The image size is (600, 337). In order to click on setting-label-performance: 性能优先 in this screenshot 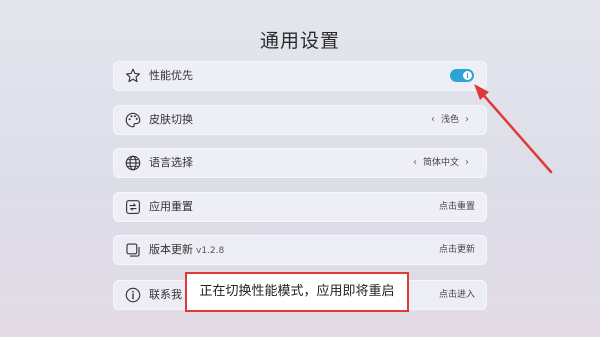, I will do `click(171, 75)`.